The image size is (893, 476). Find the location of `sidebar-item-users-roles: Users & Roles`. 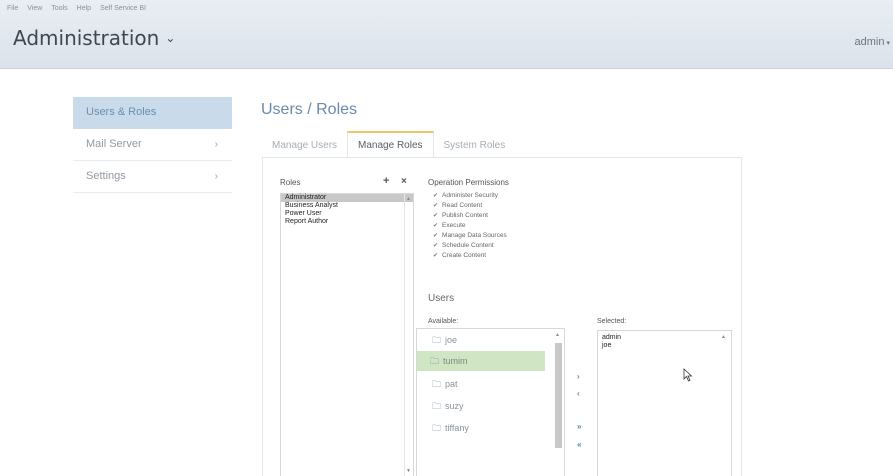

sidebar-item-users-roles: Users & Roles is located at coordinates (152, 113).